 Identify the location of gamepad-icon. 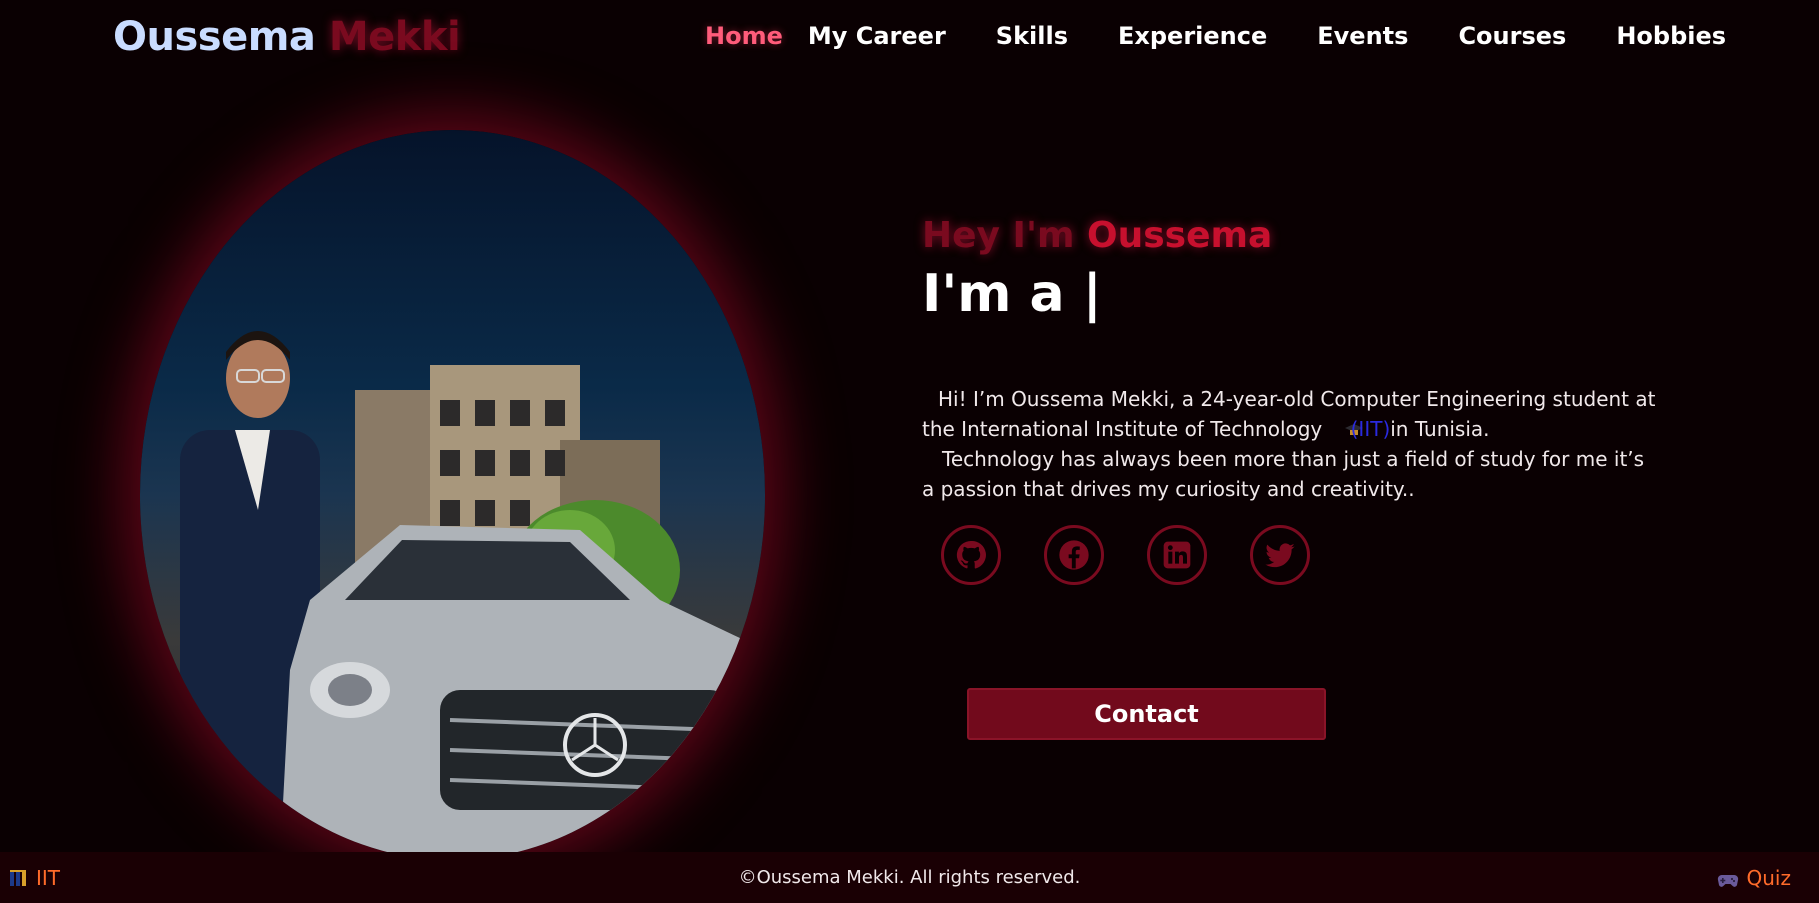
(1728, 878).